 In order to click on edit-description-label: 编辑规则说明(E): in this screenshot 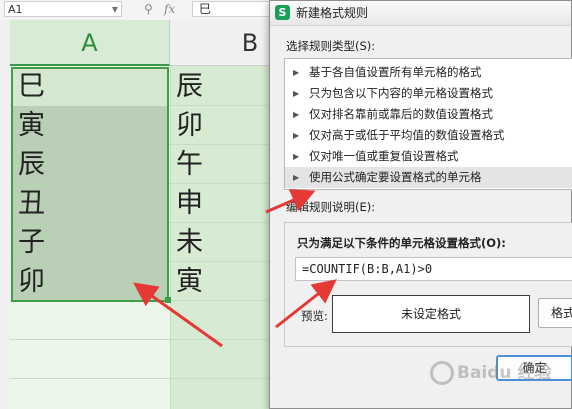, I will do `click(331, 207)`.